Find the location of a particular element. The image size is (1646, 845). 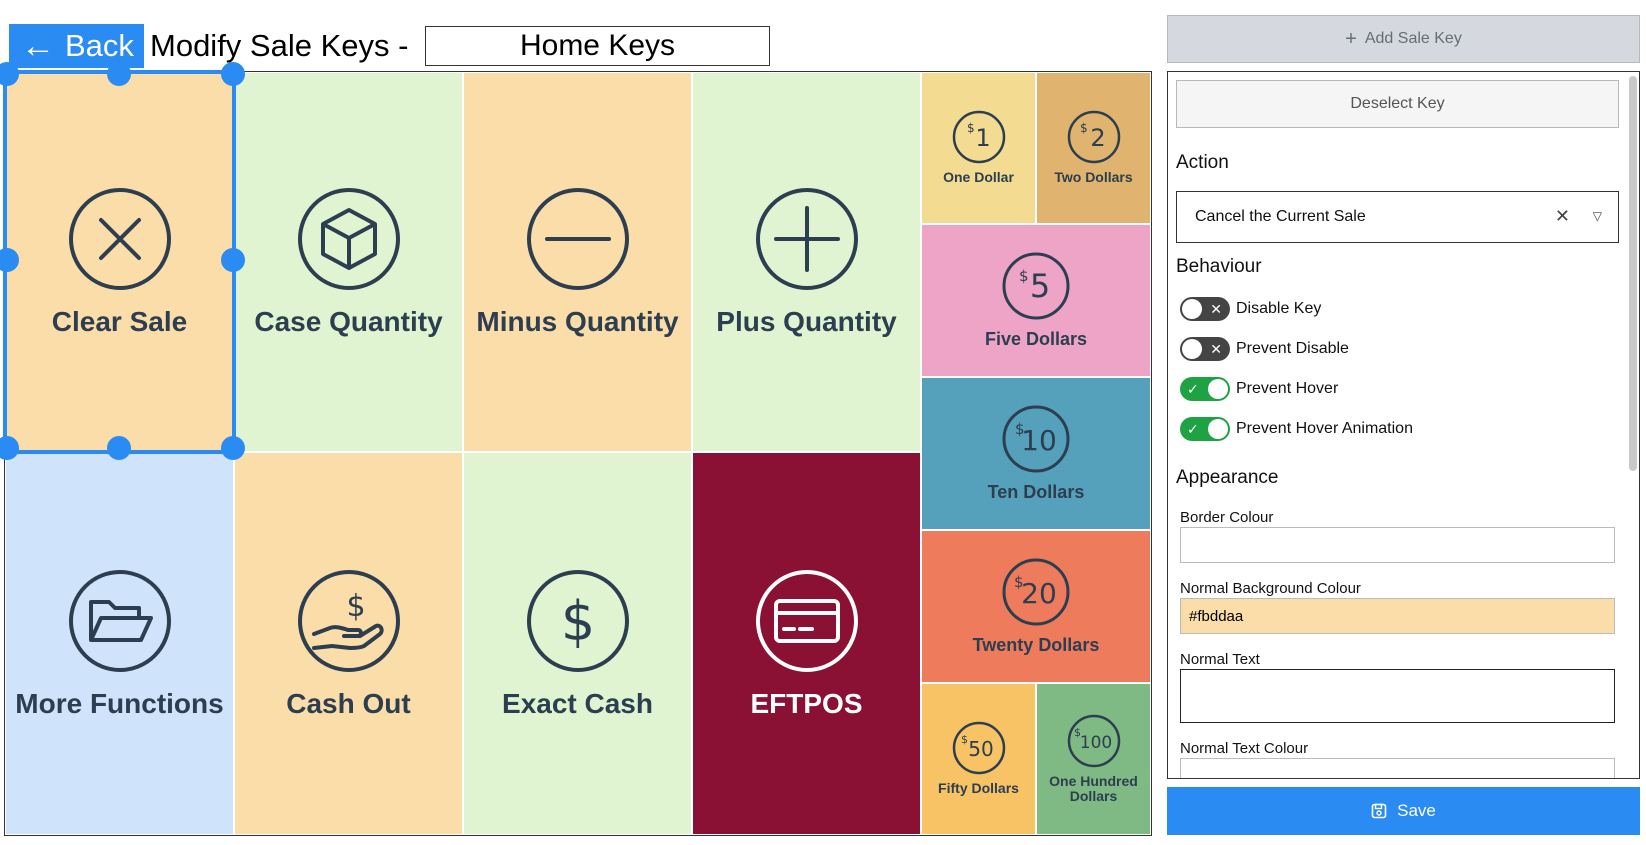

resize-handle-bottom-right is located at coordinates (233, 448).